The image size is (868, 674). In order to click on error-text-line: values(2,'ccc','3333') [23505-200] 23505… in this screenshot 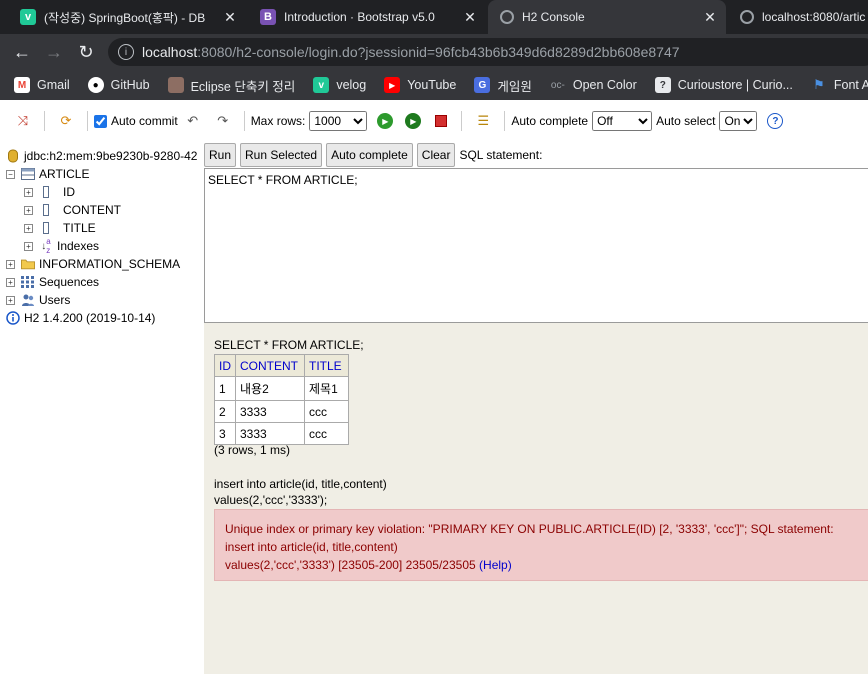, I will do `click(350, 565)`.